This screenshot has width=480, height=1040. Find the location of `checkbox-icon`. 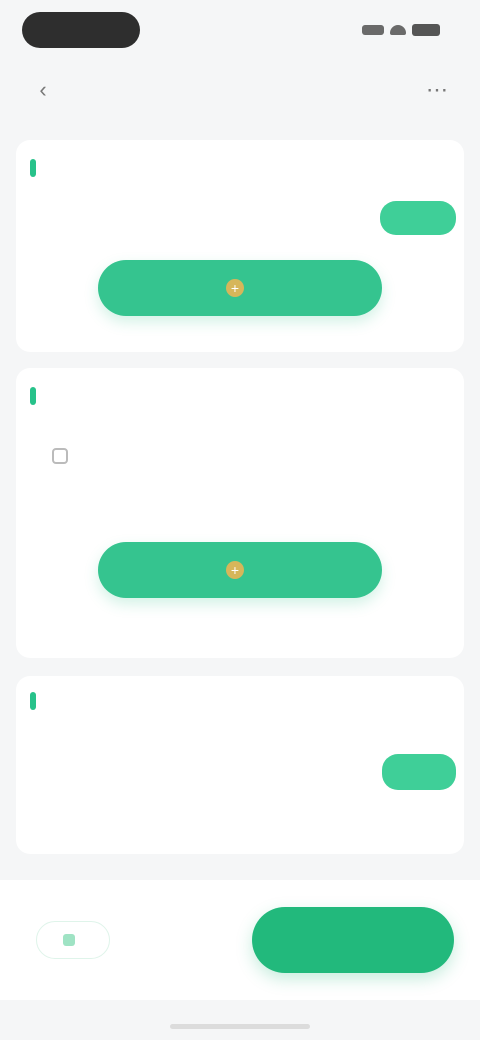

checkbox-icon is located at coordinates (60, 456).